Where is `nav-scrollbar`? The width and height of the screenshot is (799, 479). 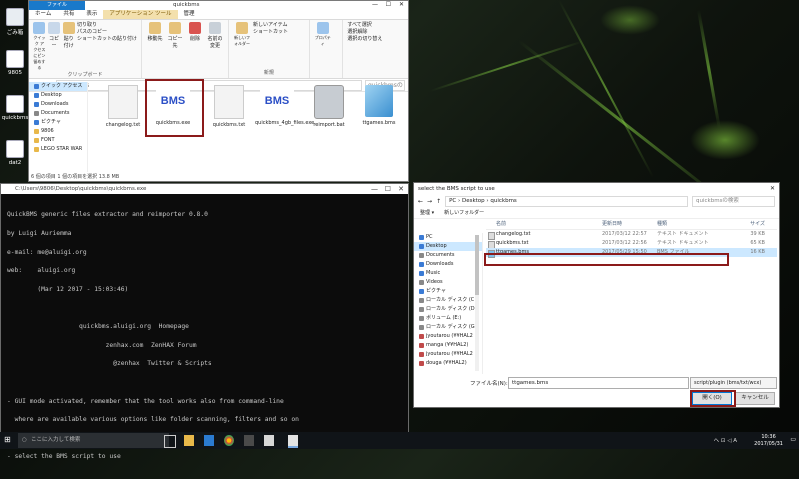
nav-scrollbar is located at coordinates (477, 303).